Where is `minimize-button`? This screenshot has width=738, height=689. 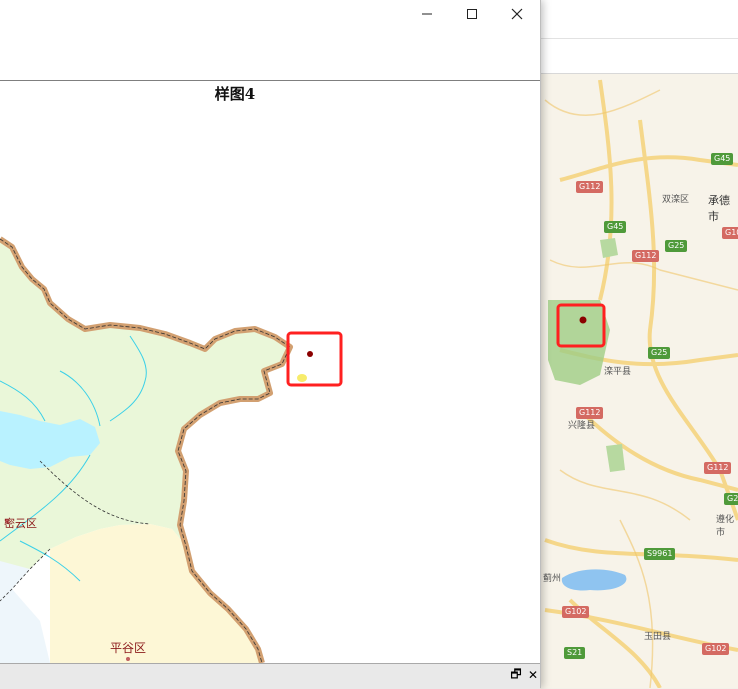 minimize-button is located at coordinates (427, 14).